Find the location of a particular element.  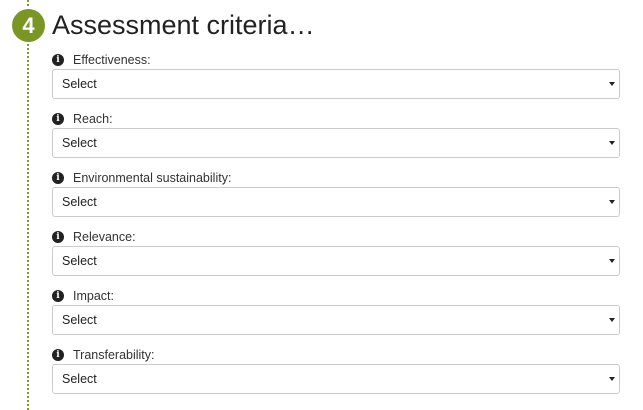

step-connector-line is located at coordinates (28, 205).